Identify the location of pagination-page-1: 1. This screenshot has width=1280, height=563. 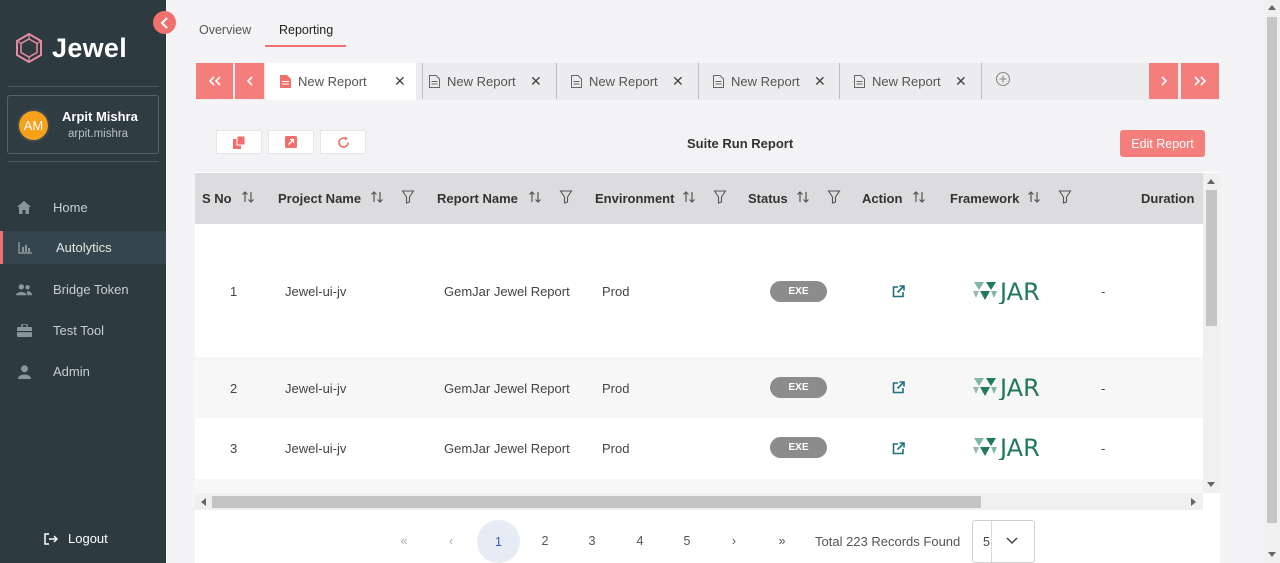
(498, 541).